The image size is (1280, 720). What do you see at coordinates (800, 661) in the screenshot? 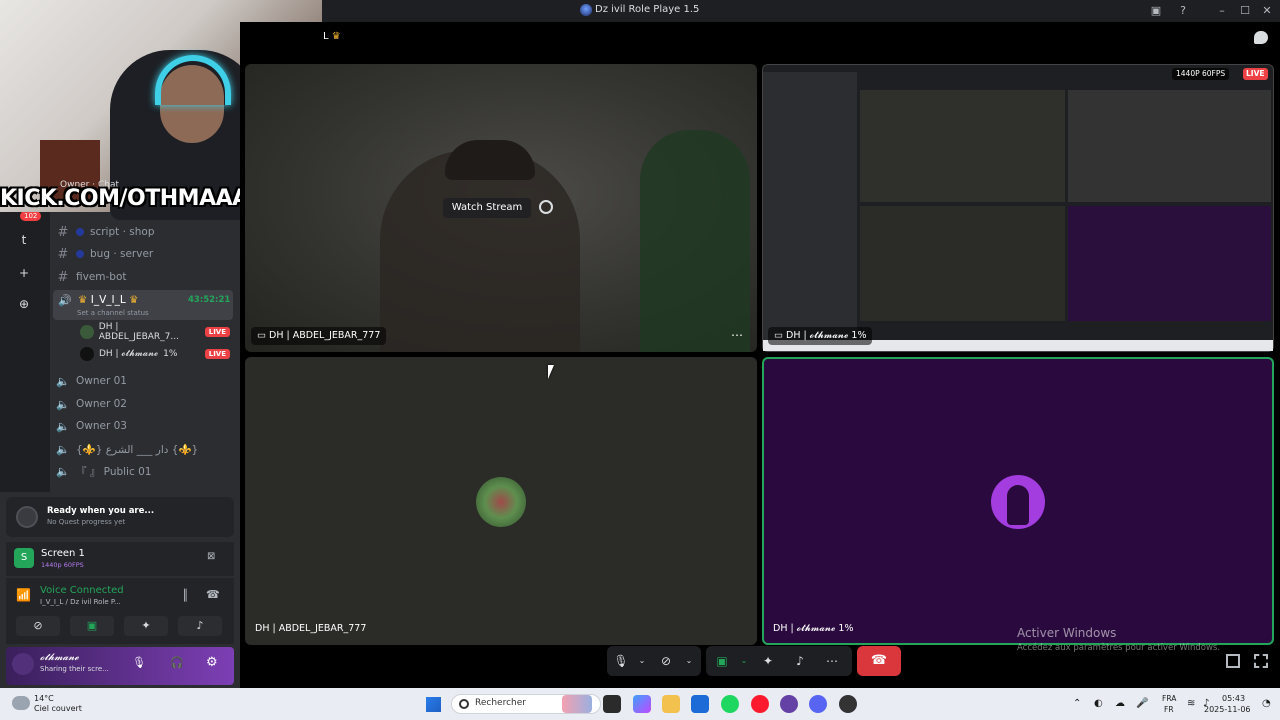
I see `soundboard-icon: ♪` at bounding box center [800, 661].